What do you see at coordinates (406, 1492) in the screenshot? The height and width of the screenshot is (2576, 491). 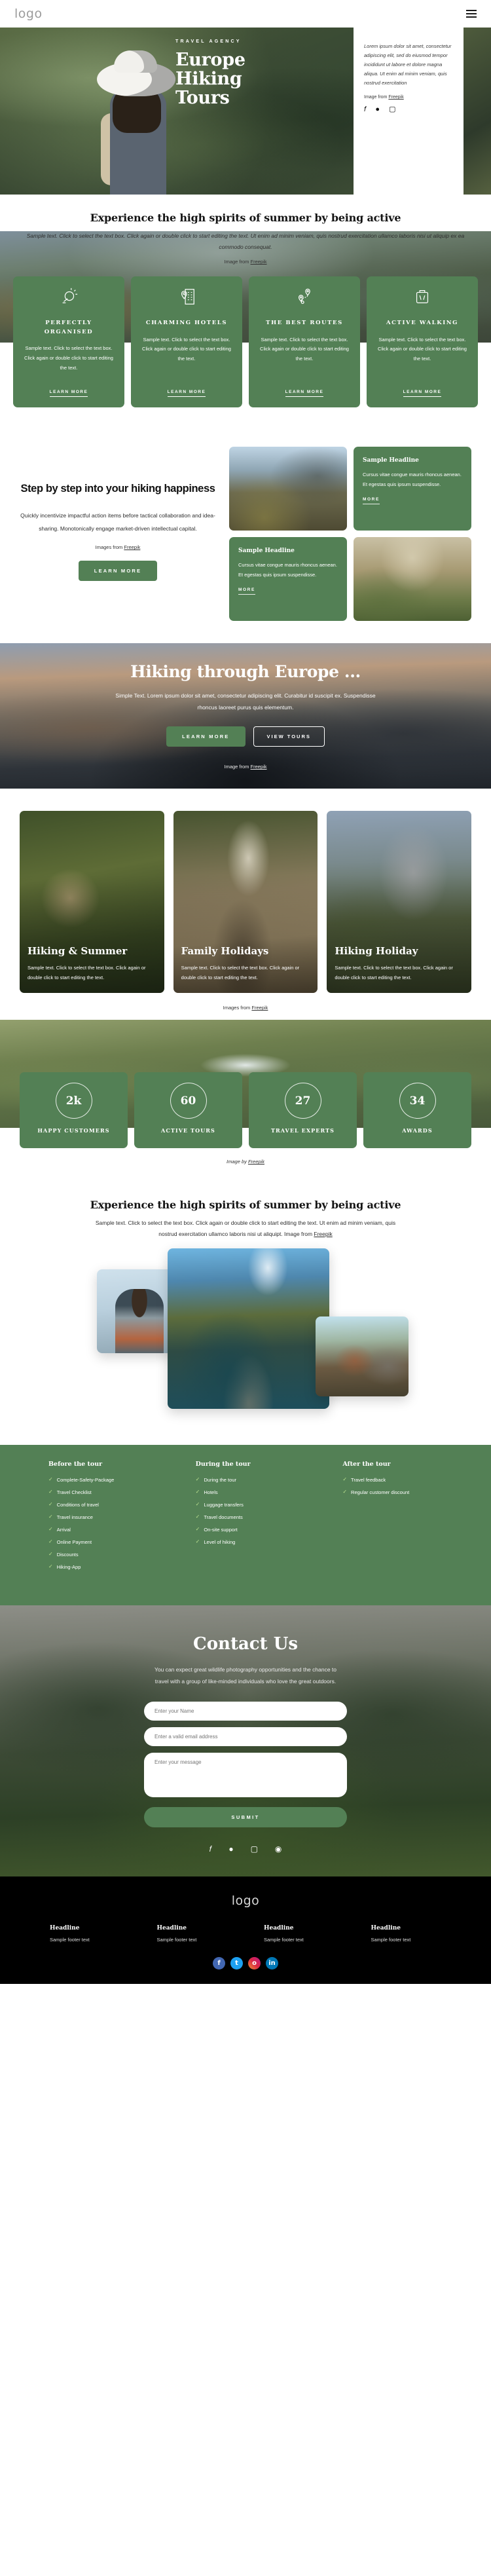 I see `link-item: ✓ Regular customer discount` at bounding box center [406, 1492].